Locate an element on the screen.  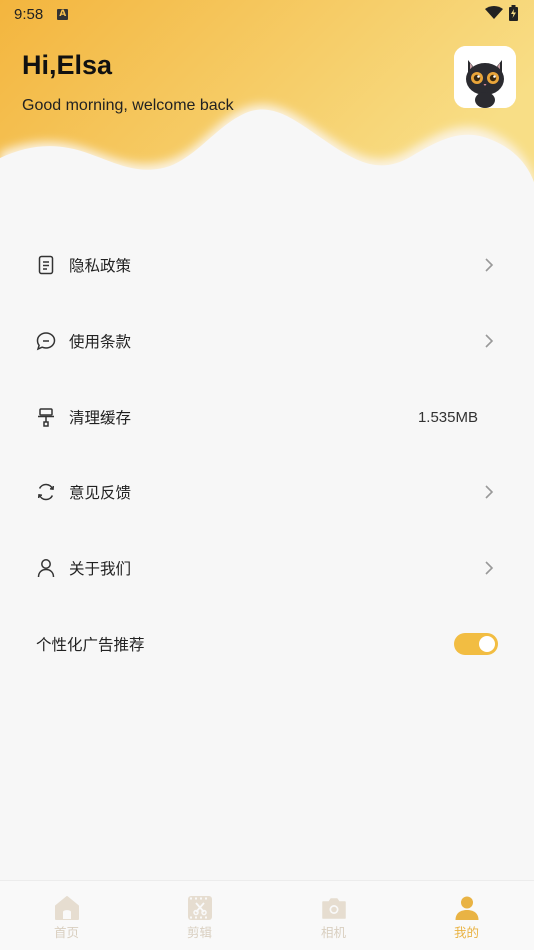
bottom-tab-bar: 首页 剪辑 相机 我的 is located at coordinates (267, 915).